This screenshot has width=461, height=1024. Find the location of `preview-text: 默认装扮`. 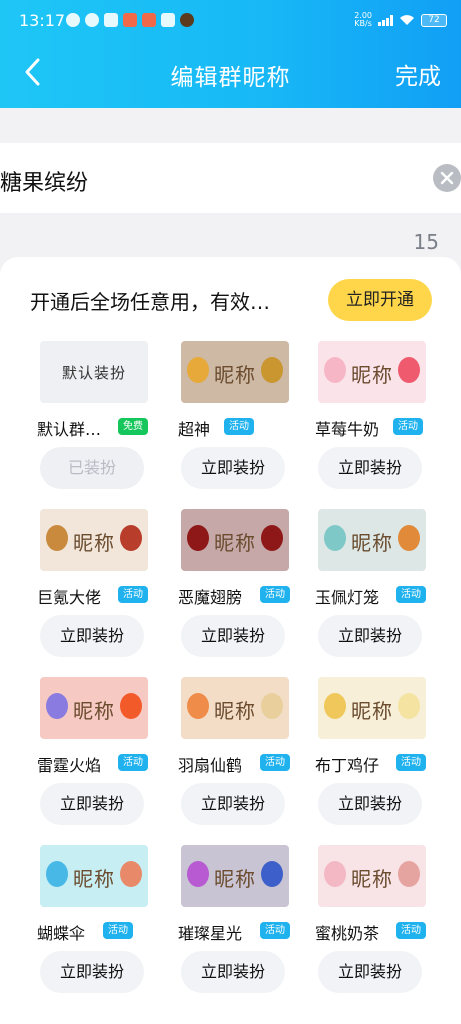

preview-text: 默认装扮 is located at coordinates (93, 373).